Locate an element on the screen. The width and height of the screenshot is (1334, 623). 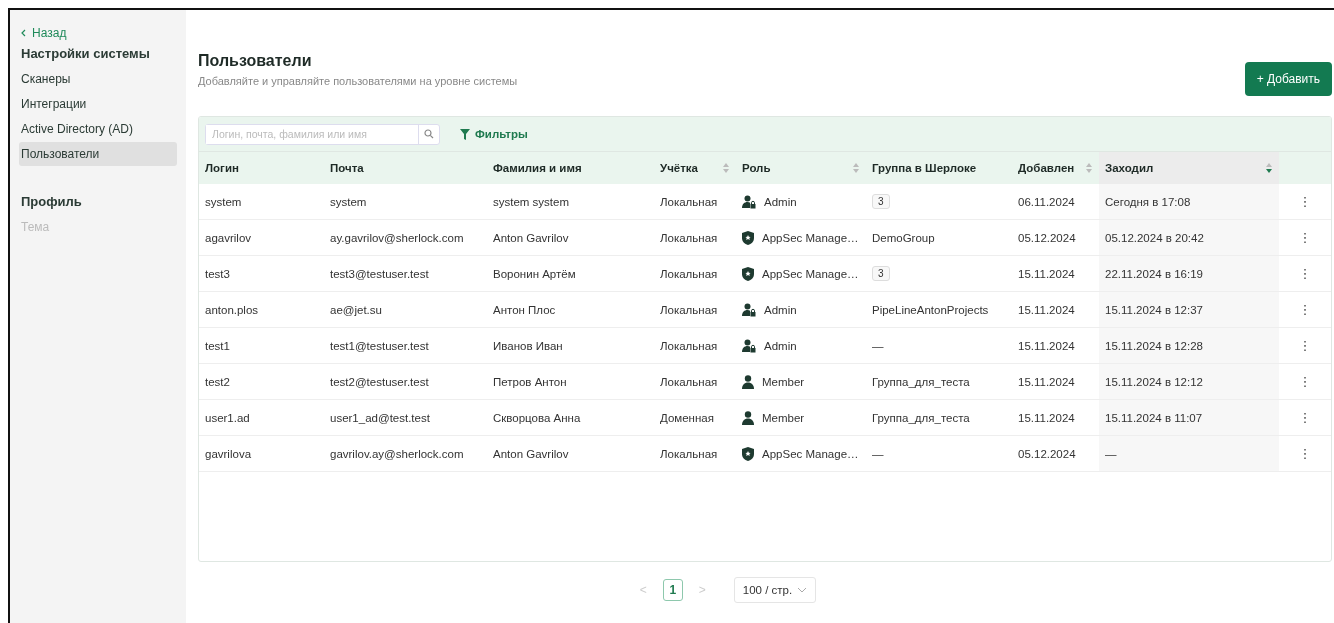
table-cell: DemoGroup is located at coordinates (903, 237).